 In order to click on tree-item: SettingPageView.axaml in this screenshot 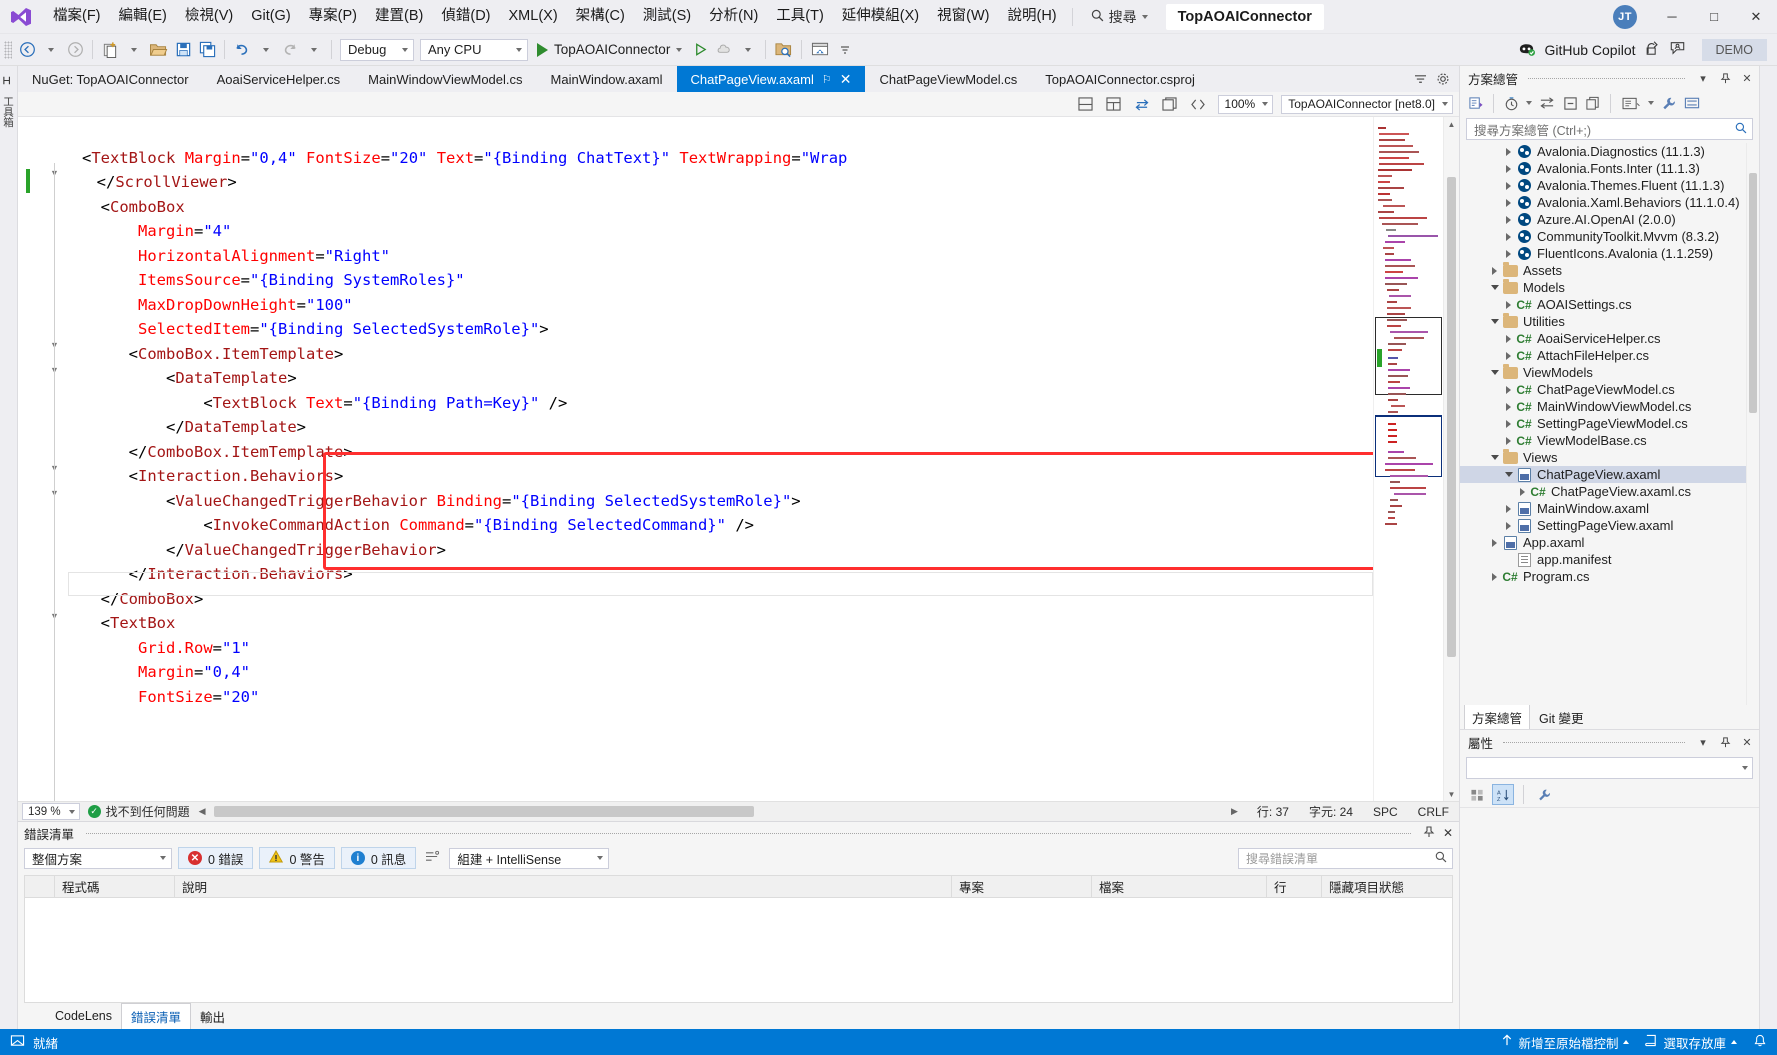, I will do `click(1609, 525)`.